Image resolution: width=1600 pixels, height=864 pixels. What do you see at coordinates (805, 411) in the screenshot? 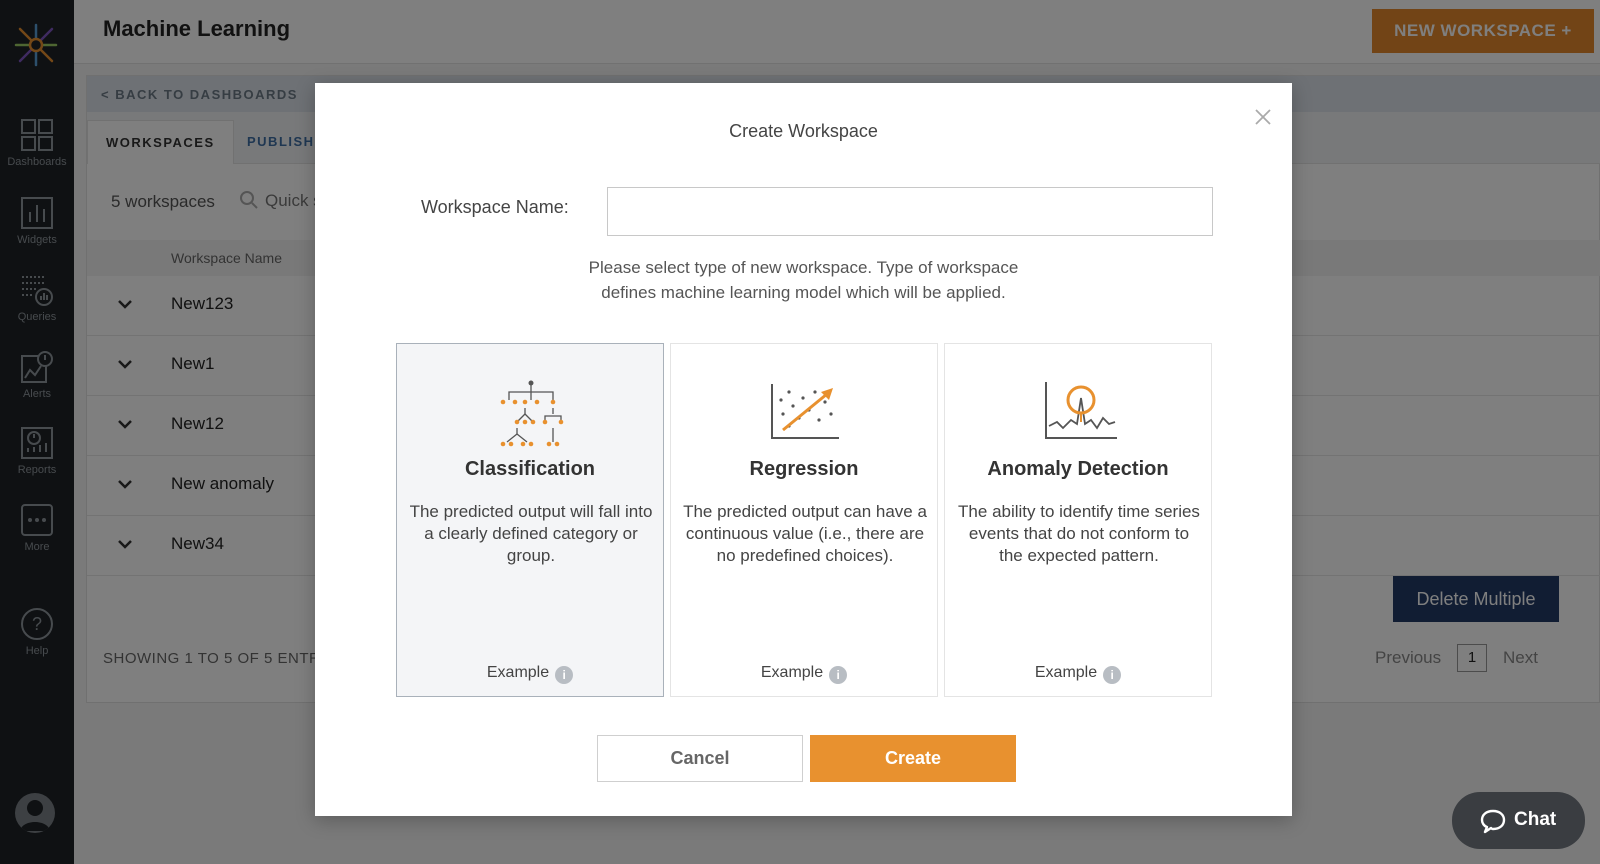
I see `regression-scatter-icon` at bounding box center [805, 411].